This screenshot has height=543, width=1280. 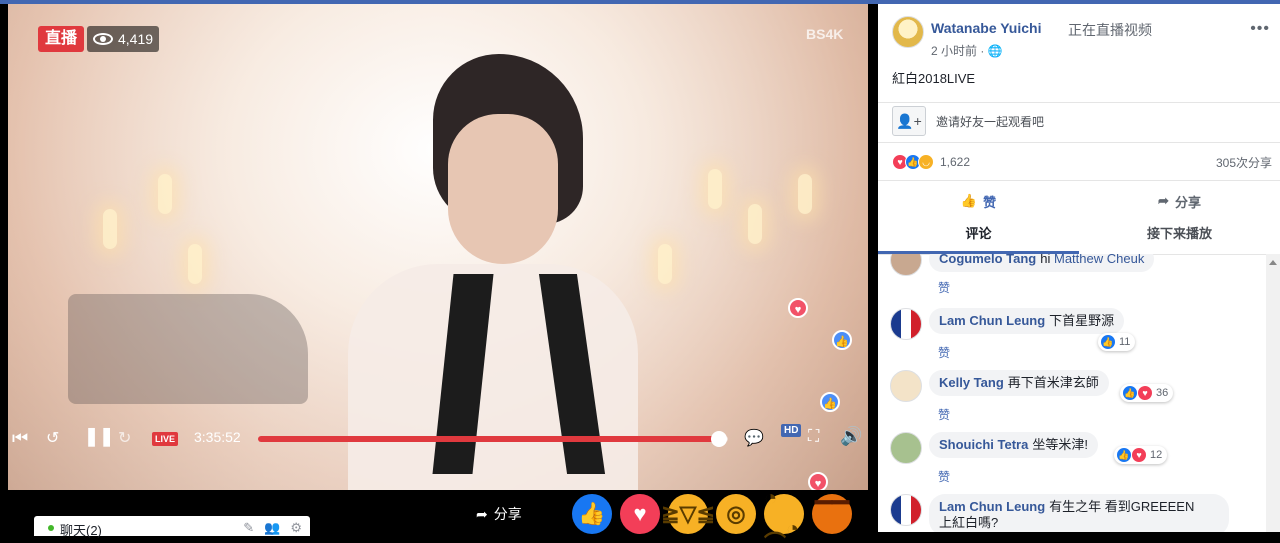 What do you see at coordinates (1110, 30) in the screenshot?
I see `poster-action: 正在直播视频` at bounding box center [1110, 30].